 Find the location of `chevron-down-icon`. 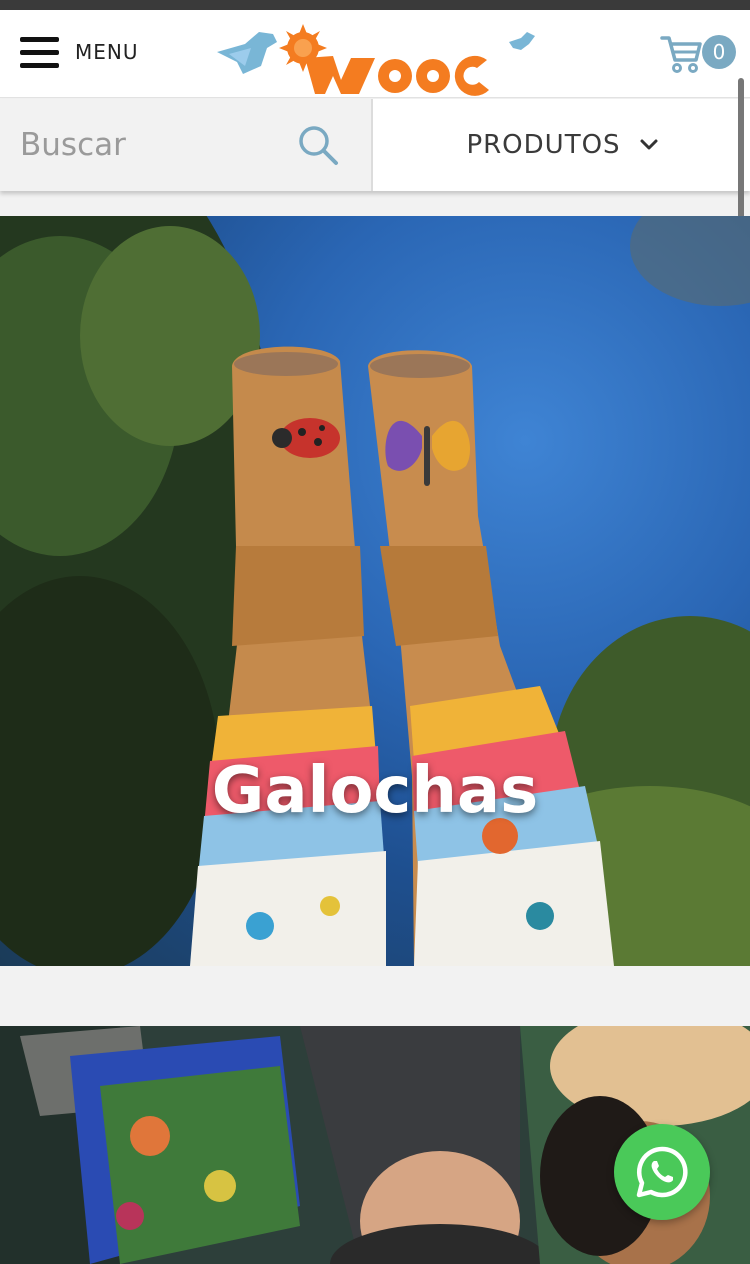

chevron-down-icon is located at coordinates (649, 144).